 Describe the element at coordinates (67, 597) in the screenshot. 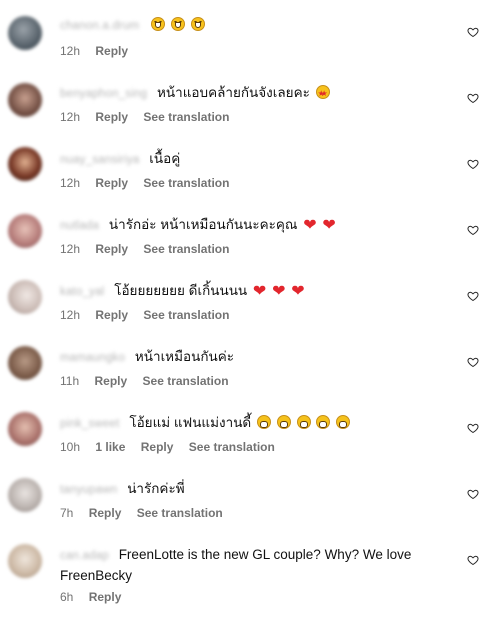

I see `comment-time: 6h` at that location.